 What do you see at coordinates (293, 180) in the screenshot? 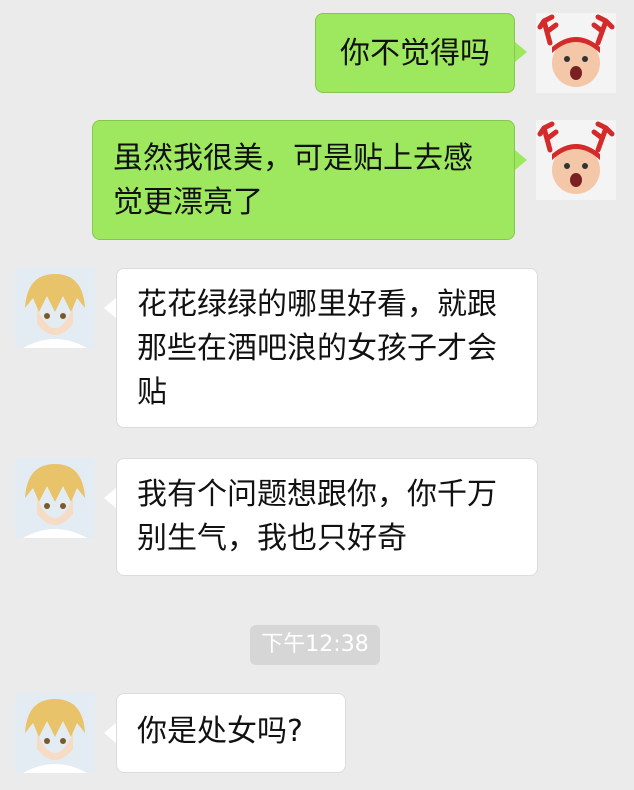
I see `message-text: 虽然我很美，可是贴上去感觉更漂亮了` at bounding box center [293, 180].